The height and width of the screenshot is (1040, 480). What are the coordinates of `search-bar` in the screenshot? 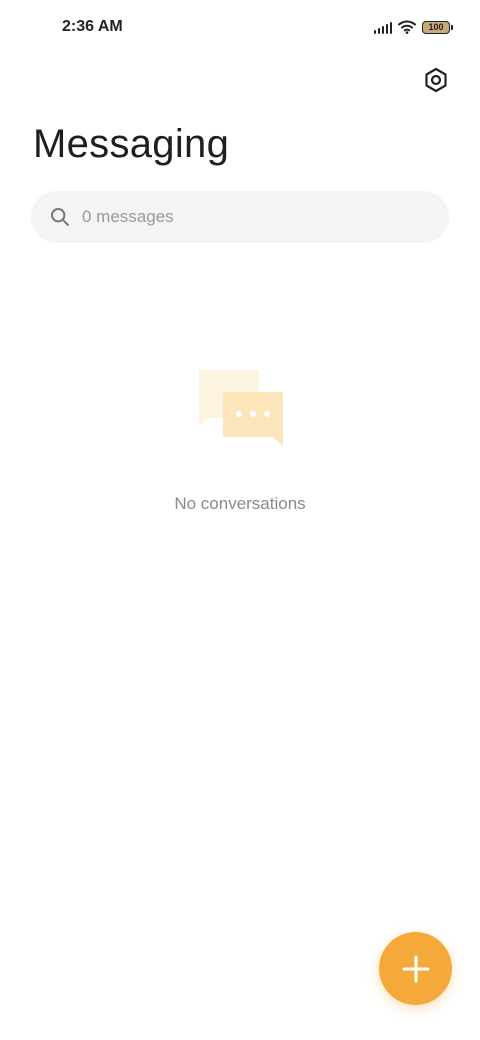 It's located at (240, 217).